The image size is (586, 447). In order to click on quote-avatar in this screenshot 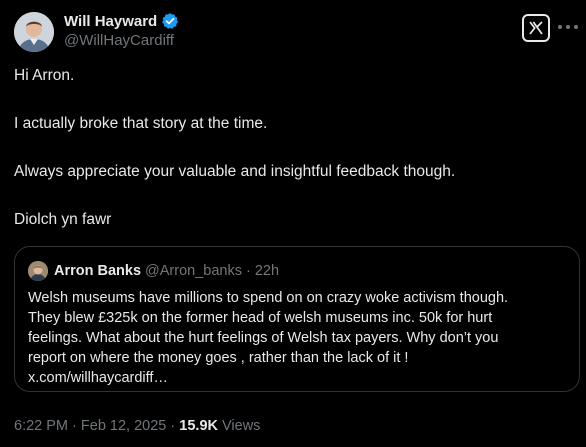, I will do `click(38, 271)`.